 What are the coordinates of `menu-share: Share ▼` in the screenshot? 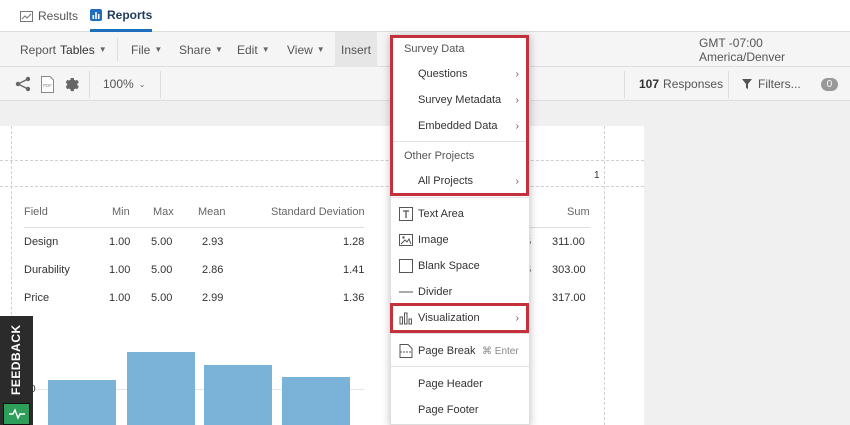 It's located at (201, 49).